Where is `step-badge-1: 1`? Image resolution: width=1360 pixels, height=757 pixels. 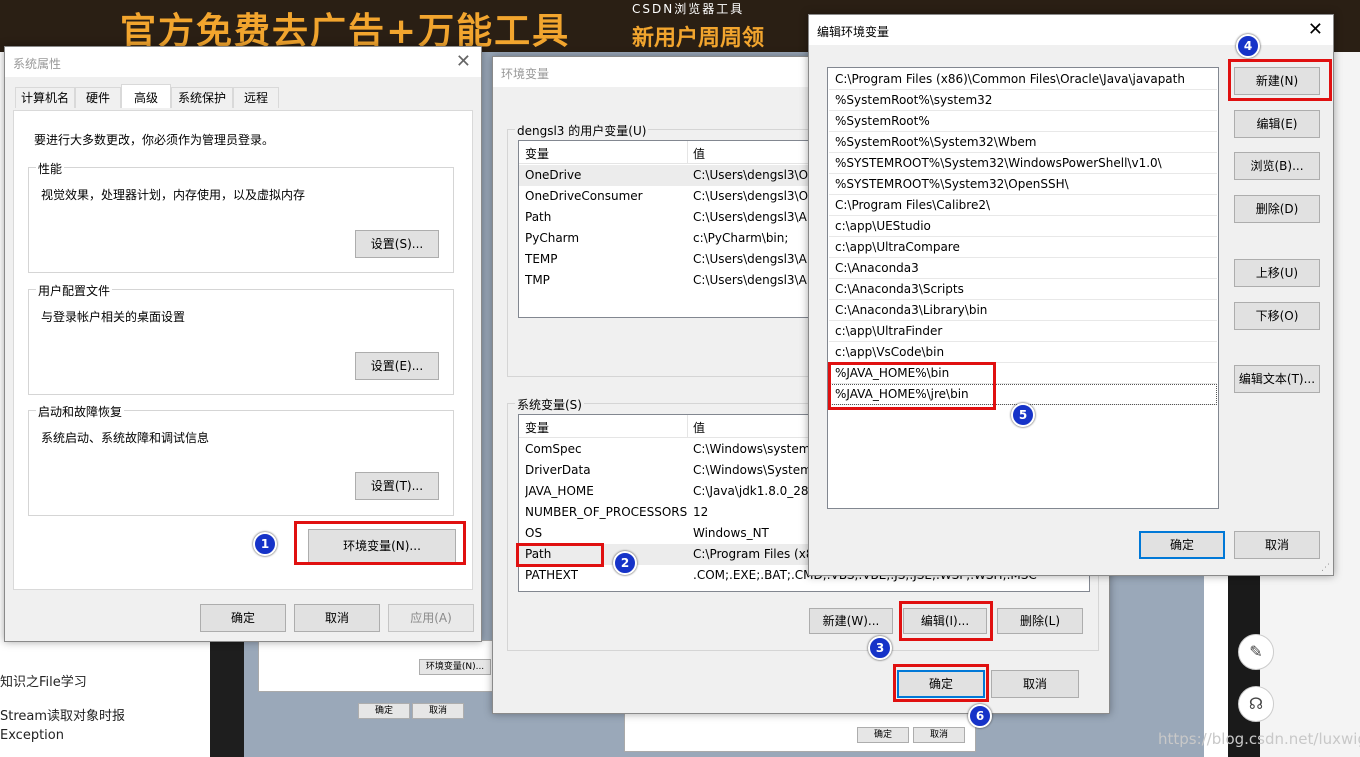 step-badge-1: 1 is located at coordinates (265, 544).